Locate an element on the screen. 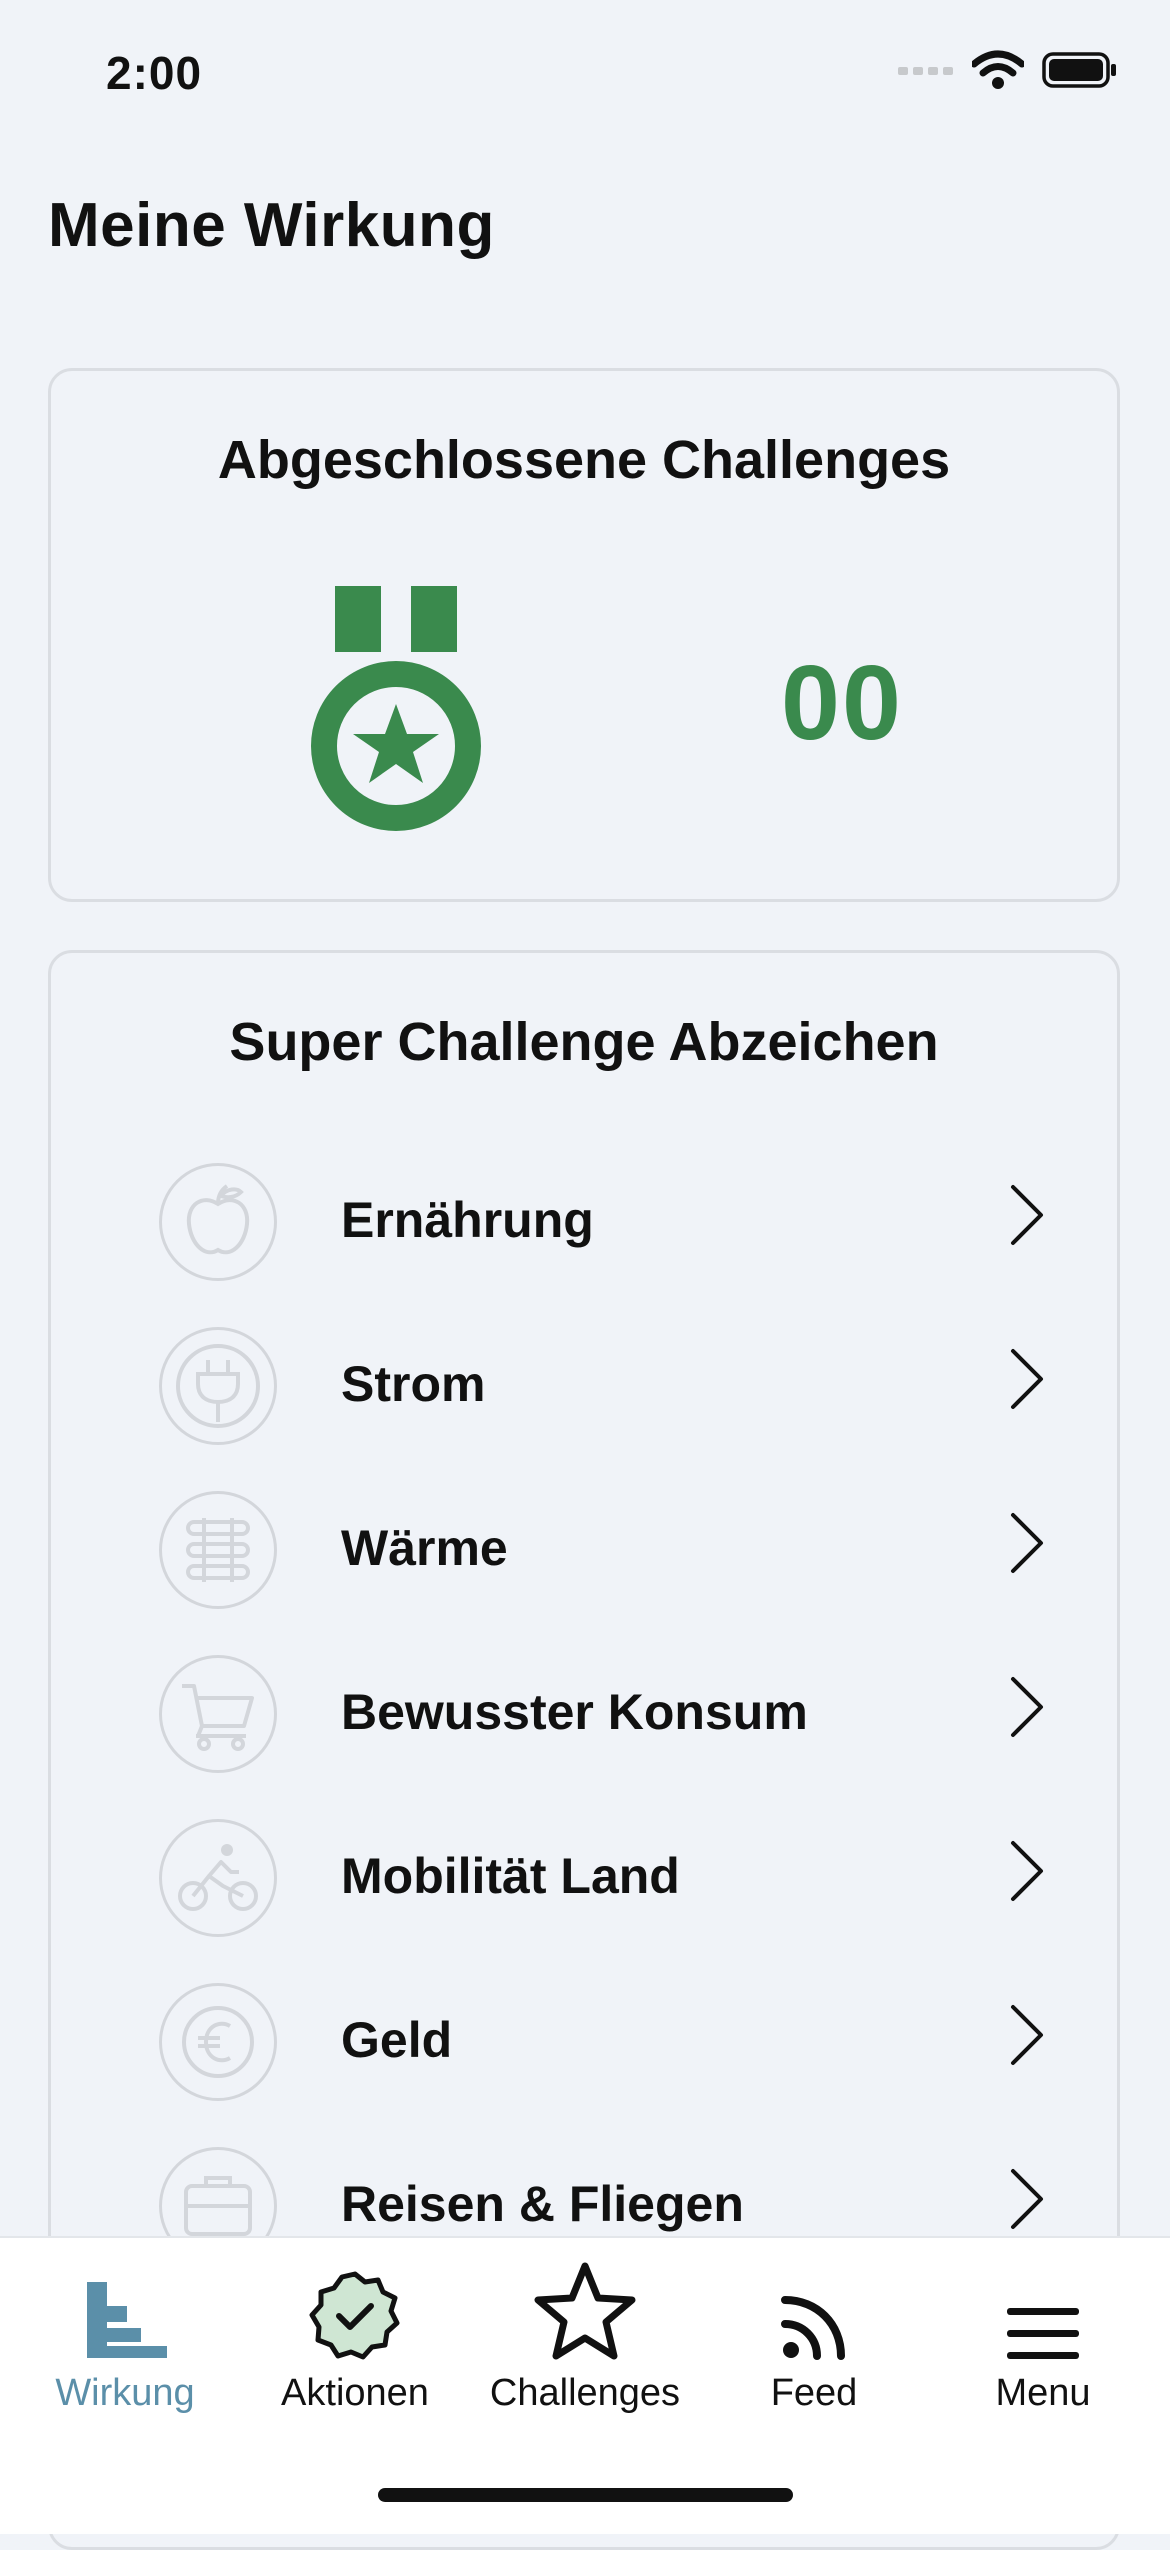 The height and width of the screenshot is (2550, 1170). shopping-cart-icon is located at coordinates (218, 1717).